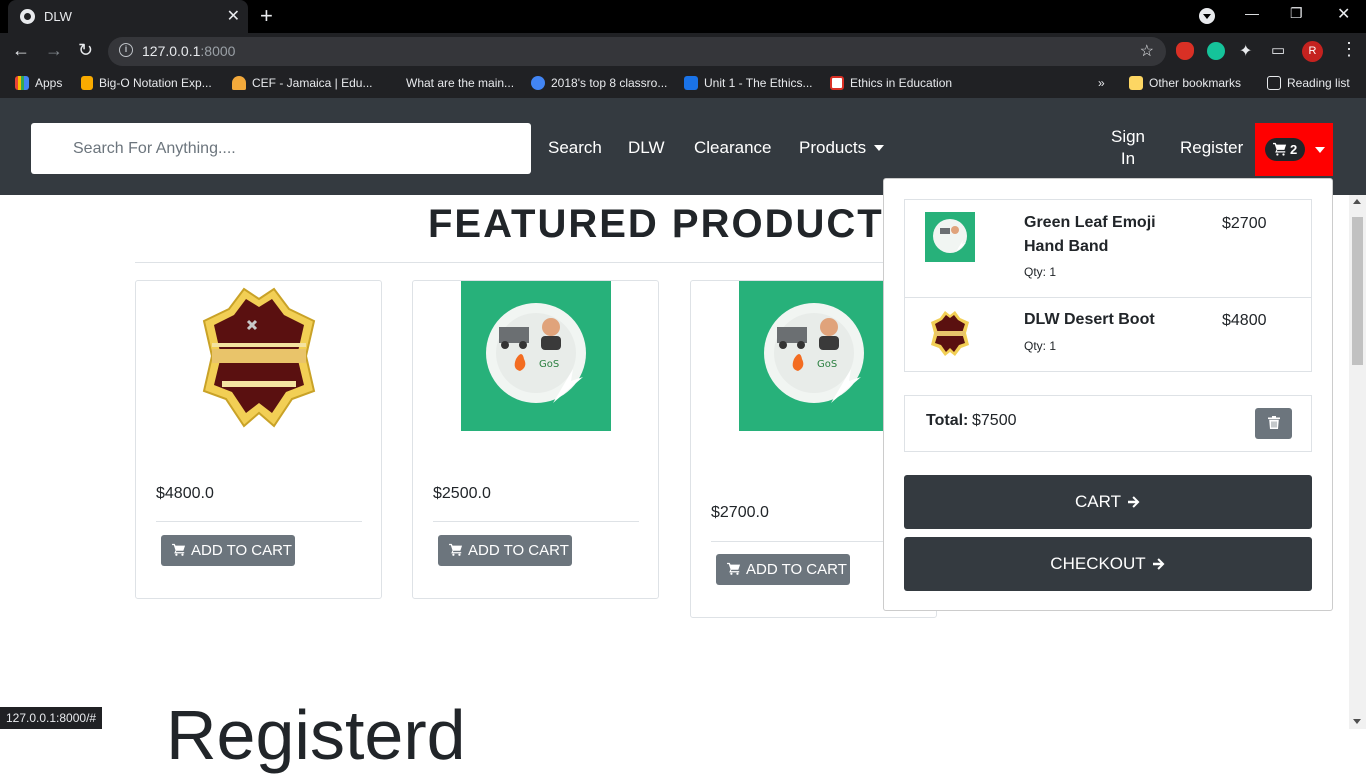 The image size is (1366, 774). Describe the element at coordinates (827, 364) in the screenshot. I see `svg-text: GoS` at that location.